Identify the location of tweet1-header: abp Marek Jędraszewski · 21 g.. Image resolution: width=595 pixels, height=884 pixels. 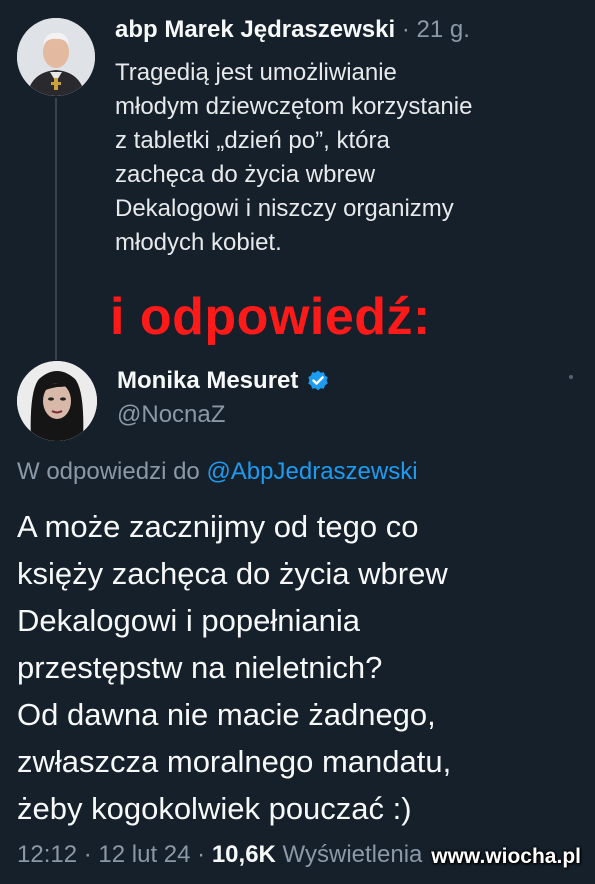
(292, 30).